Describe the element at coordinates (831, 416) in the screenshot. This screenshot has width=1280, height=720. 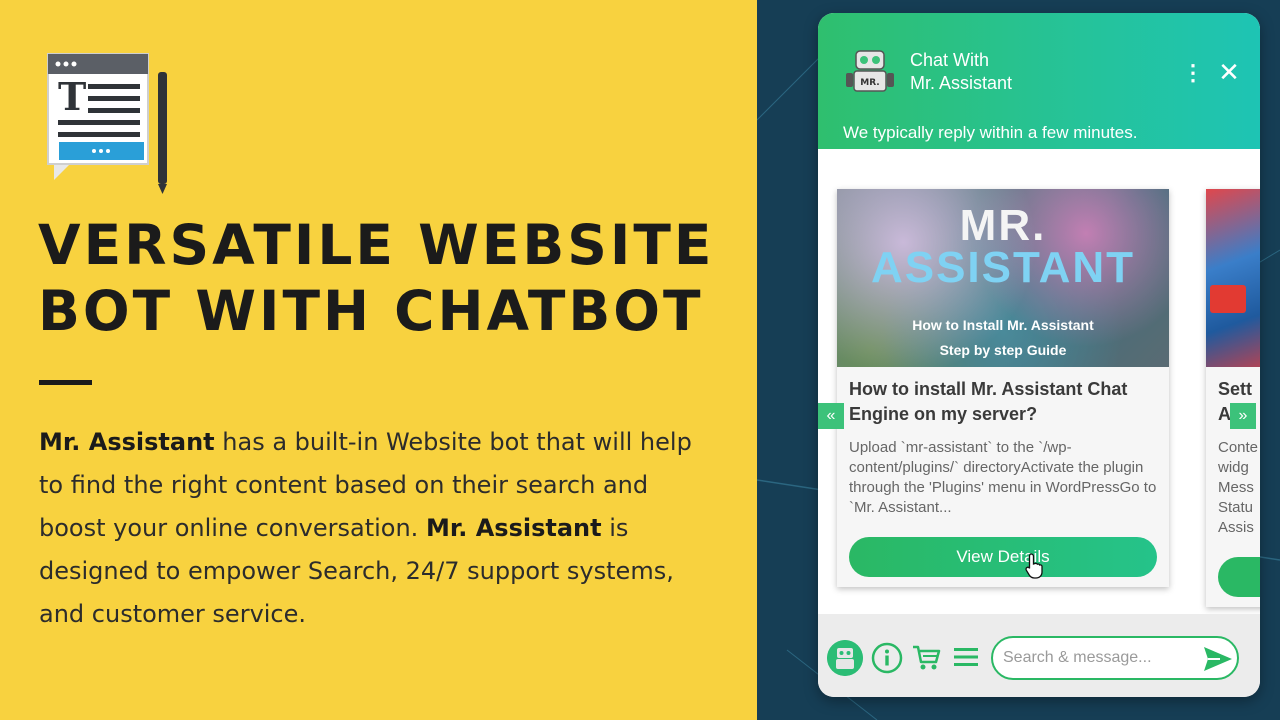
I see `carousel-prev-icon: «` at that location.